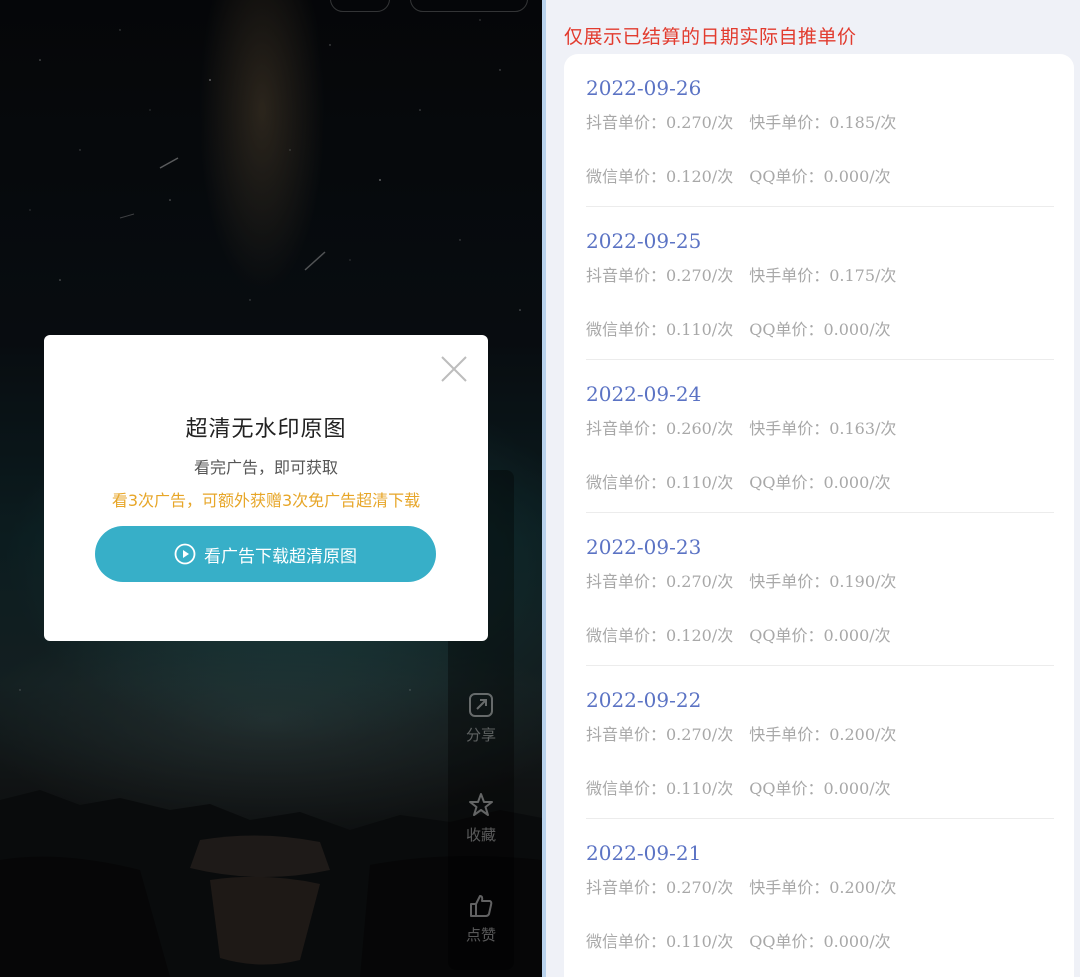 Image resolution: width=1080 pixels, height=977 pixels. Describe the element at coordinates (454, 369) in the screenshot. I see `close-icon` at that location.